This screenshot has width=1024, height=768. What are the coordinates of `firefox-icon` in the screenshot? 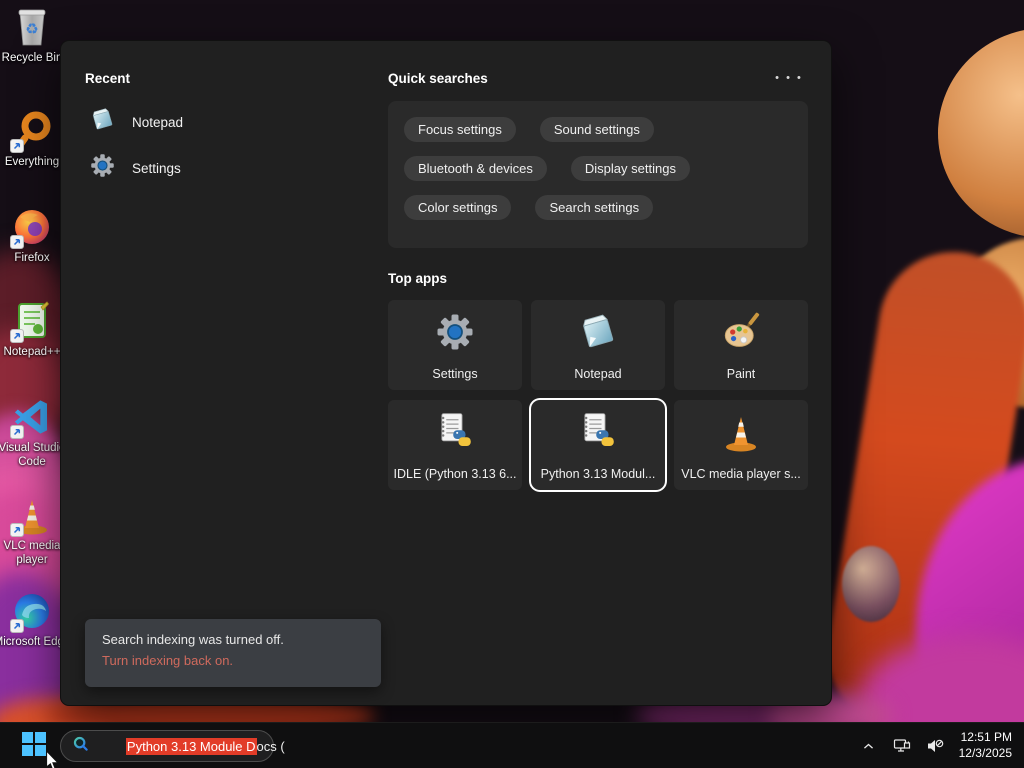 It's located at (31, 227).